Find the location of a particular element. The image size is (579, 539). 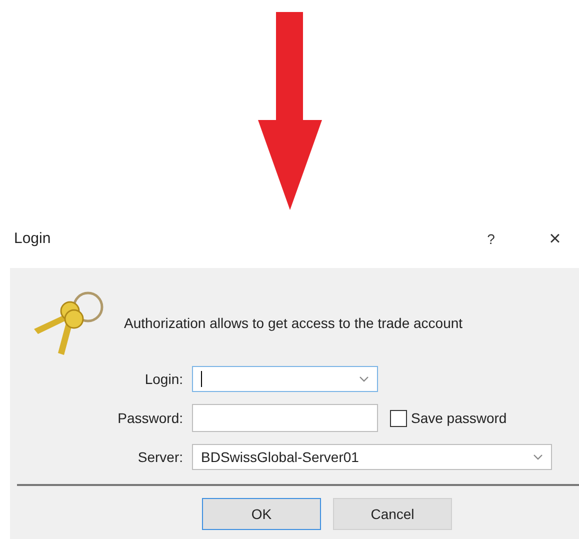

checkbox is located at coordinates (398, 418).